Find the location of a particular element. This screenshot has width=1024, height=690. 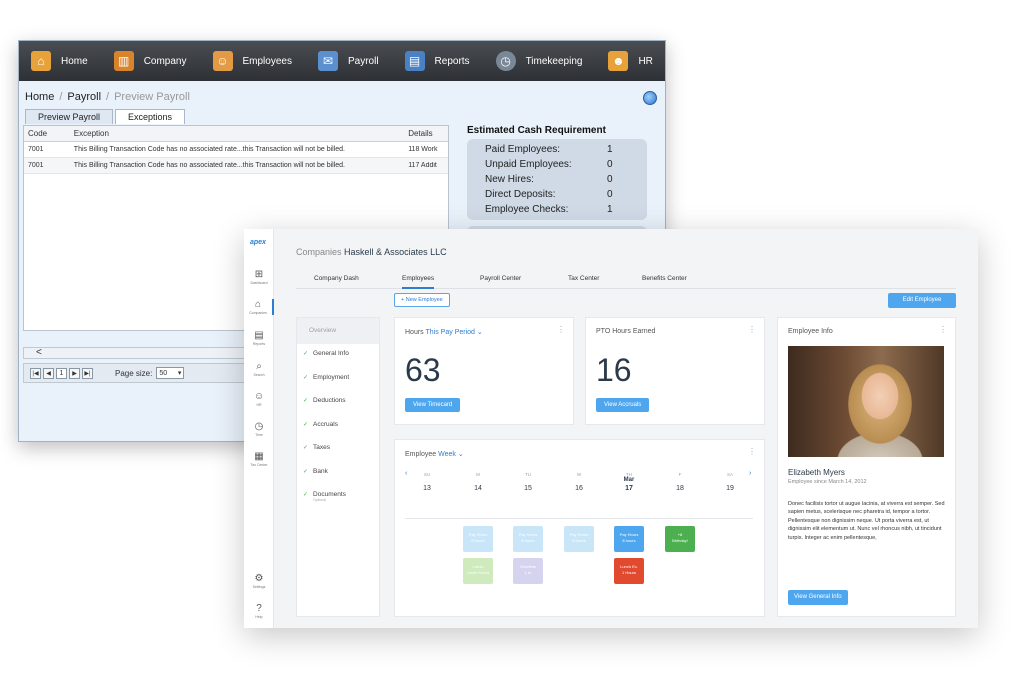

tab-benefits-center: Benefits Center is located at coordinates (664, 278).